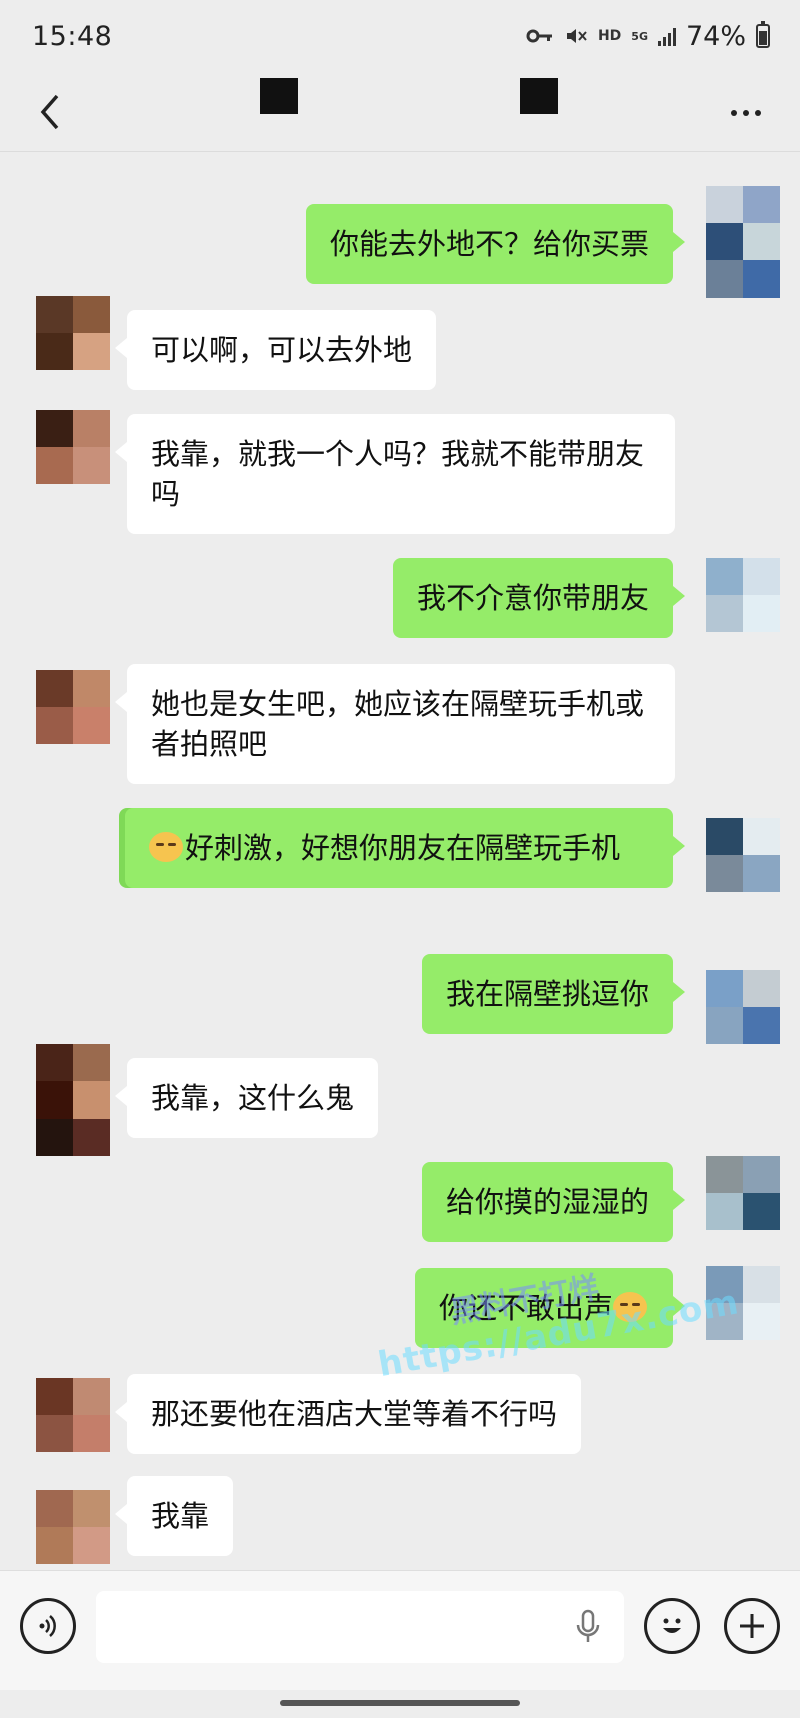  I want to click on more-dots-icon, so click(734, 113).